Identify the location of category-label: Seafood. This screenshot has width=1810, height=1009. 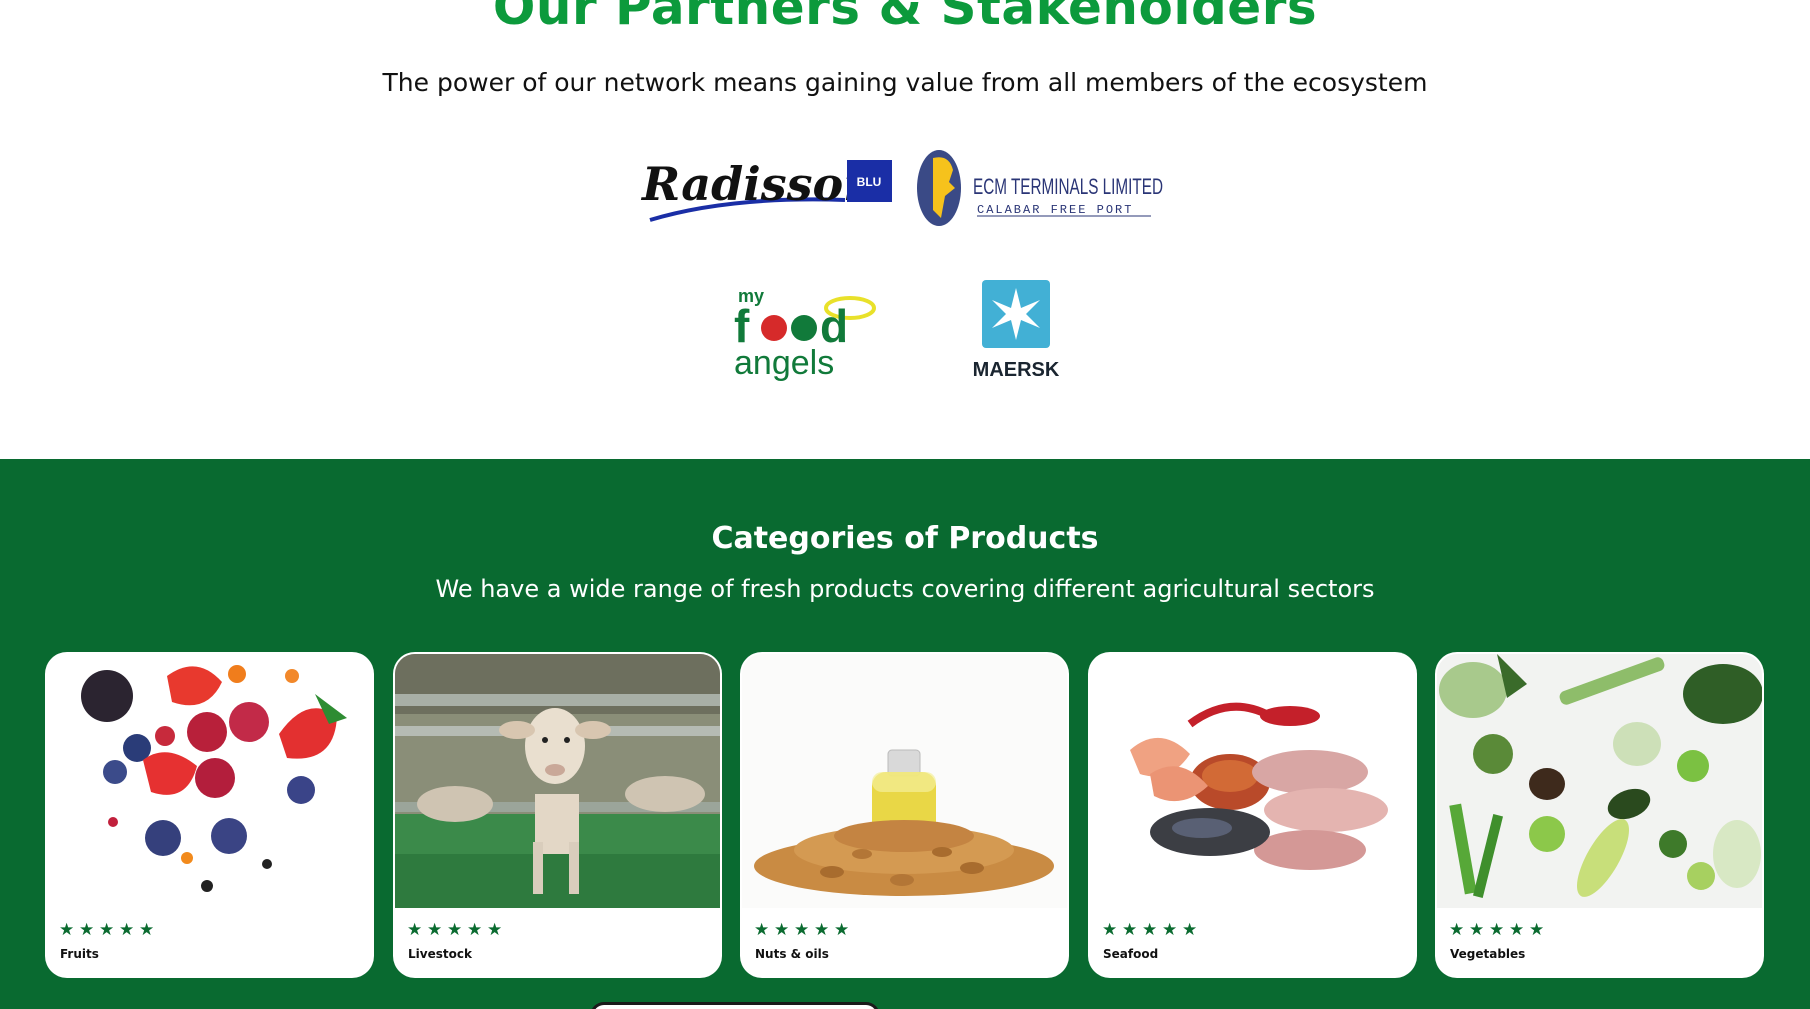
(1131, 954).